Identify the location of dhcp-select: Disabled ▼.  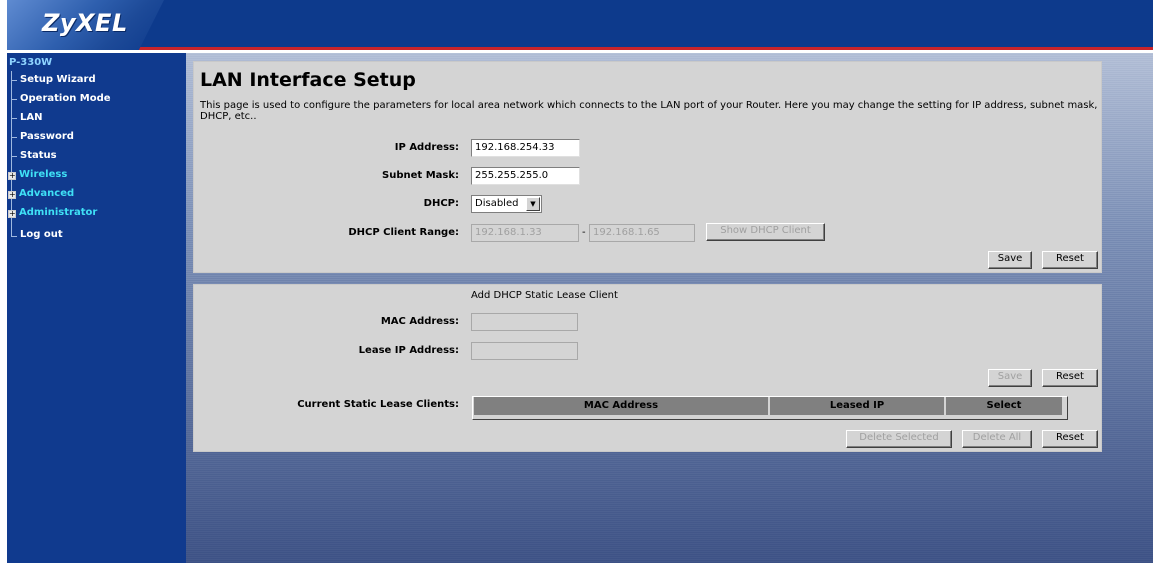
(506, 204).